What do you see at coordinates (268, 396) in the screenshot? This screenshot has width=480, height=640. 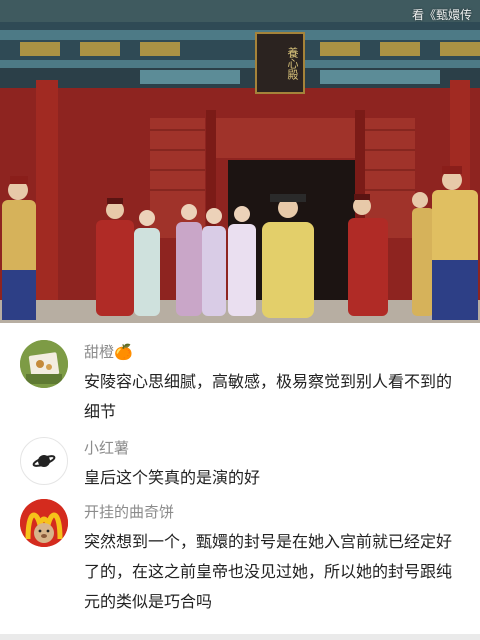 I see `comment-text: 安陵容心思细腻，高敏感，极易察觉到别人看不到的细节` at bounding box center [268, 396].